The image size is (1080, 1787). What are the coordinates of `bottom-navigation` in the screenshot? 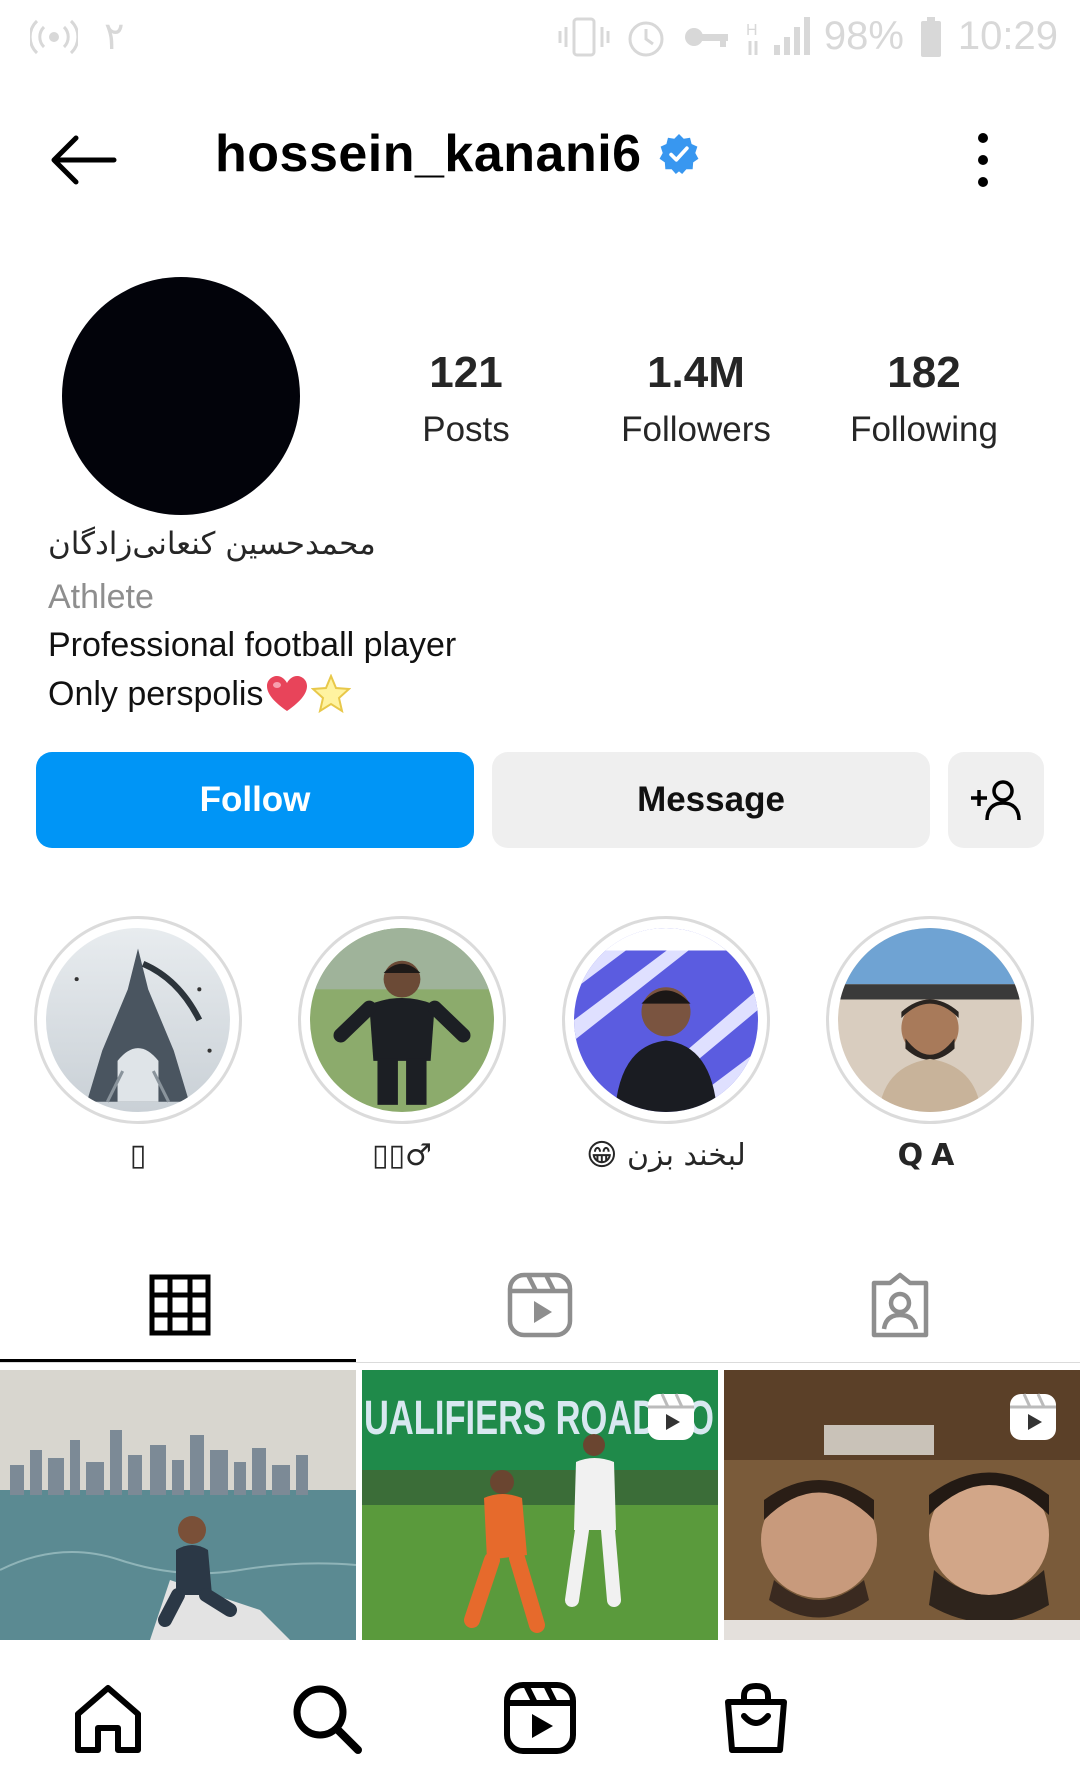 It's located at (540, 1713).